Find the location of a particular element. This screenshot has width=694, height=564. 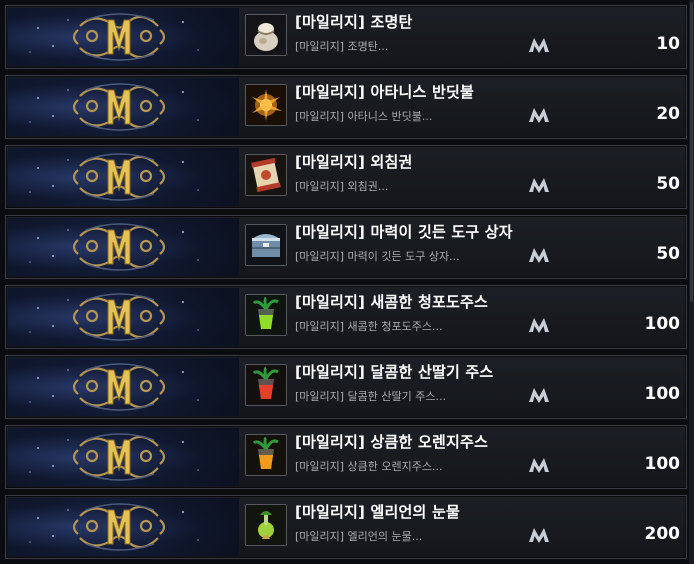

shop-item-row: [마일리지] 외침권 [마일리지] 외침권... 50 is located at coordinates (346, 177).